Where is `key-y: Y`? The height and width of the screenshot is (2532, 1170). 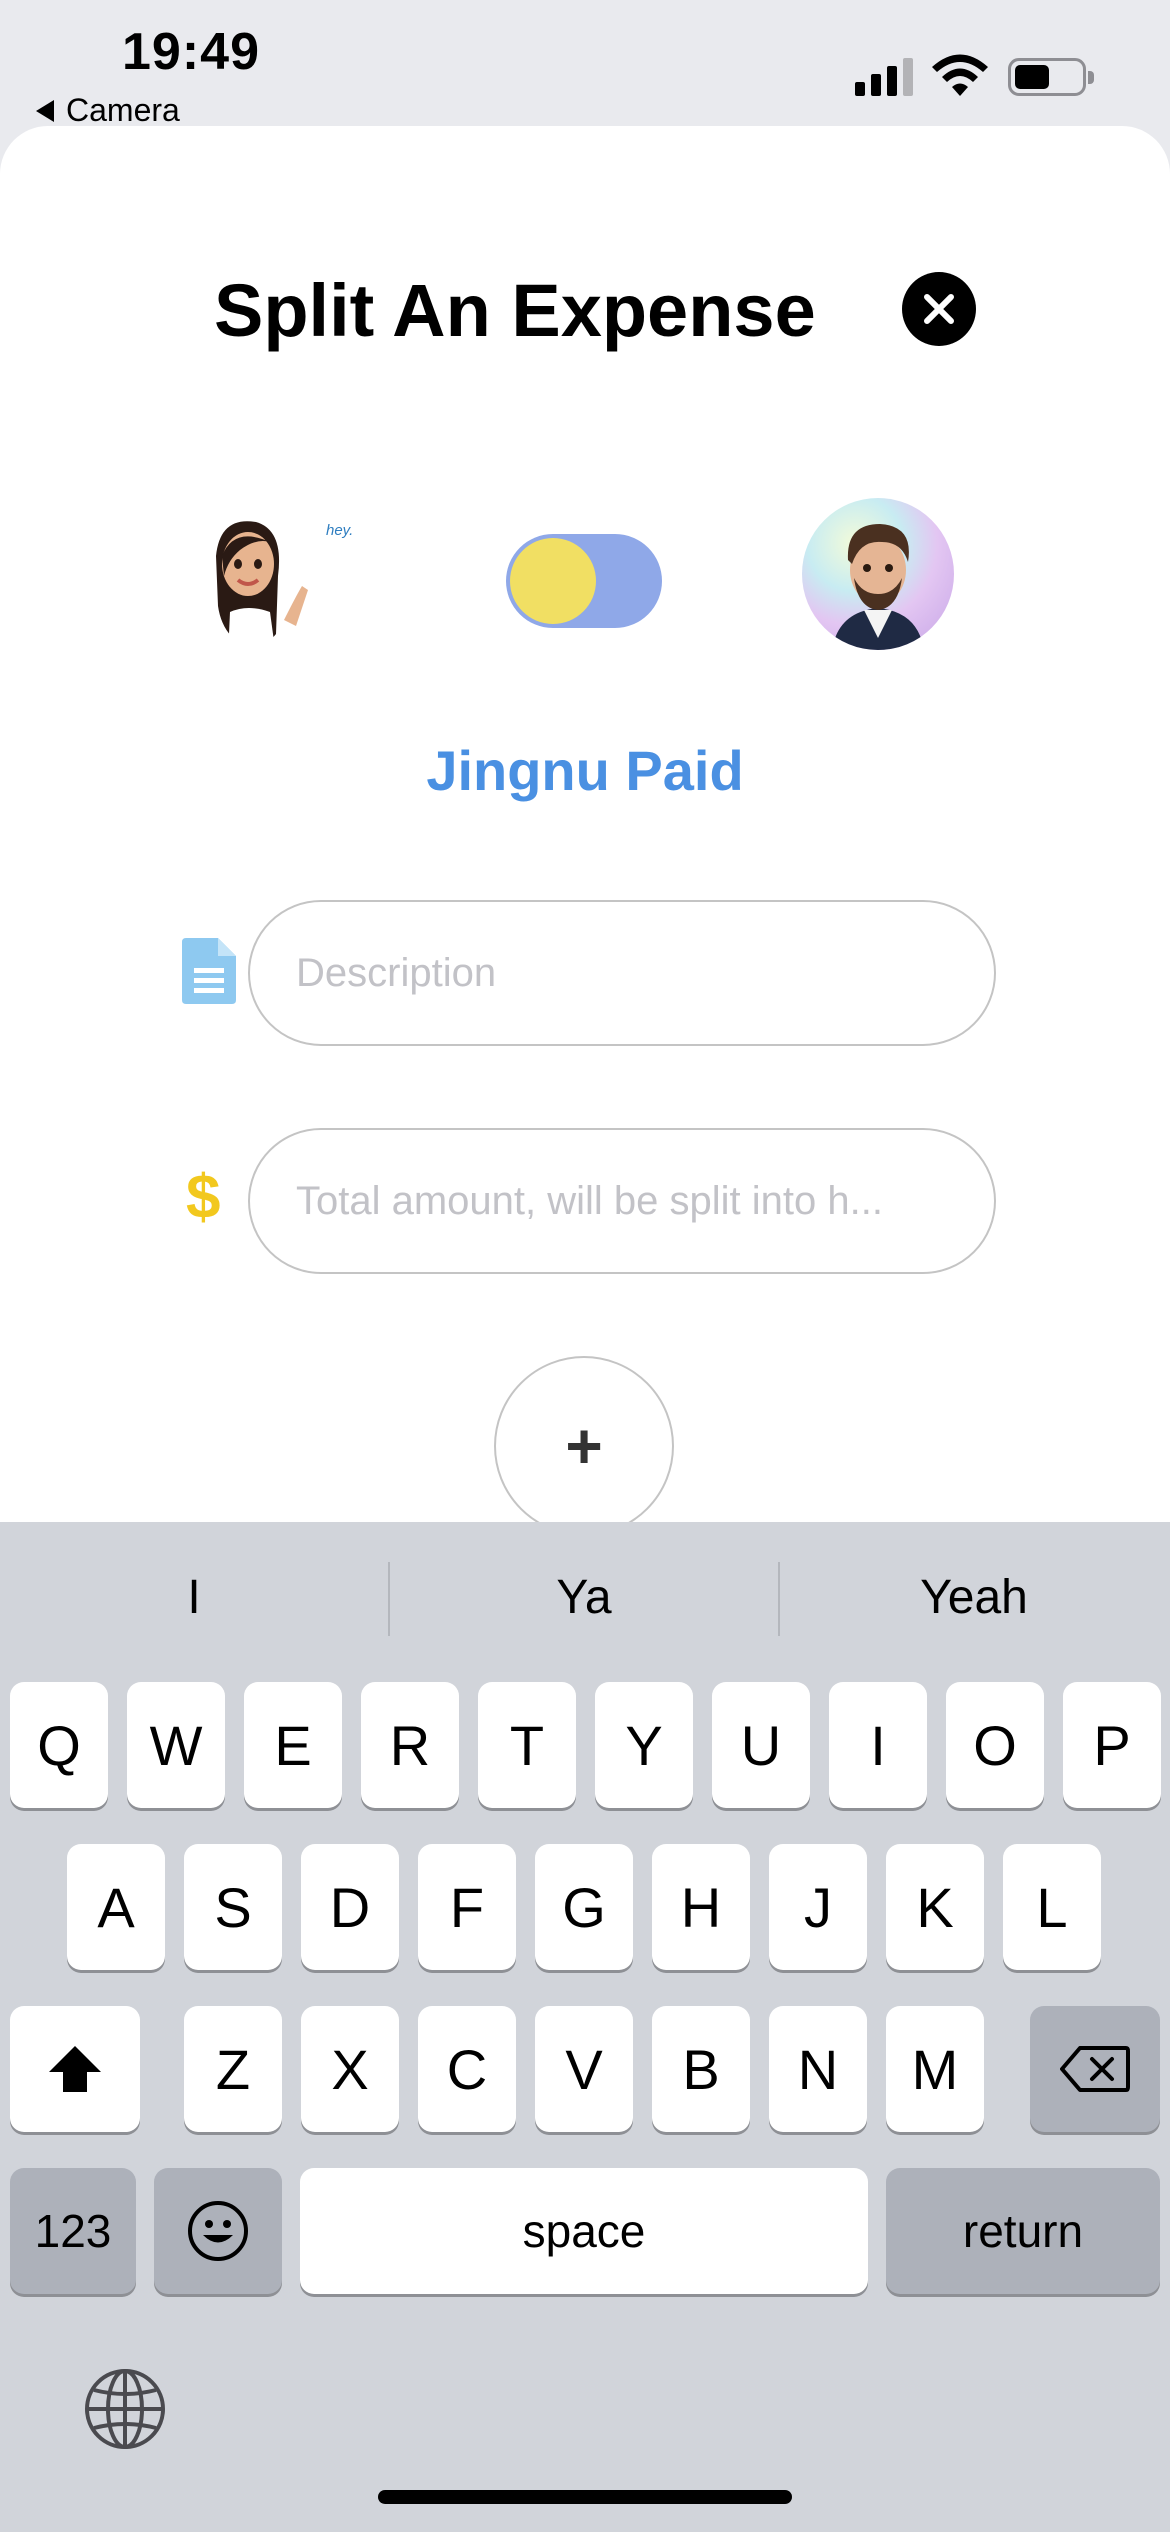
key-y: Y is located at coordinates (644, 1745).